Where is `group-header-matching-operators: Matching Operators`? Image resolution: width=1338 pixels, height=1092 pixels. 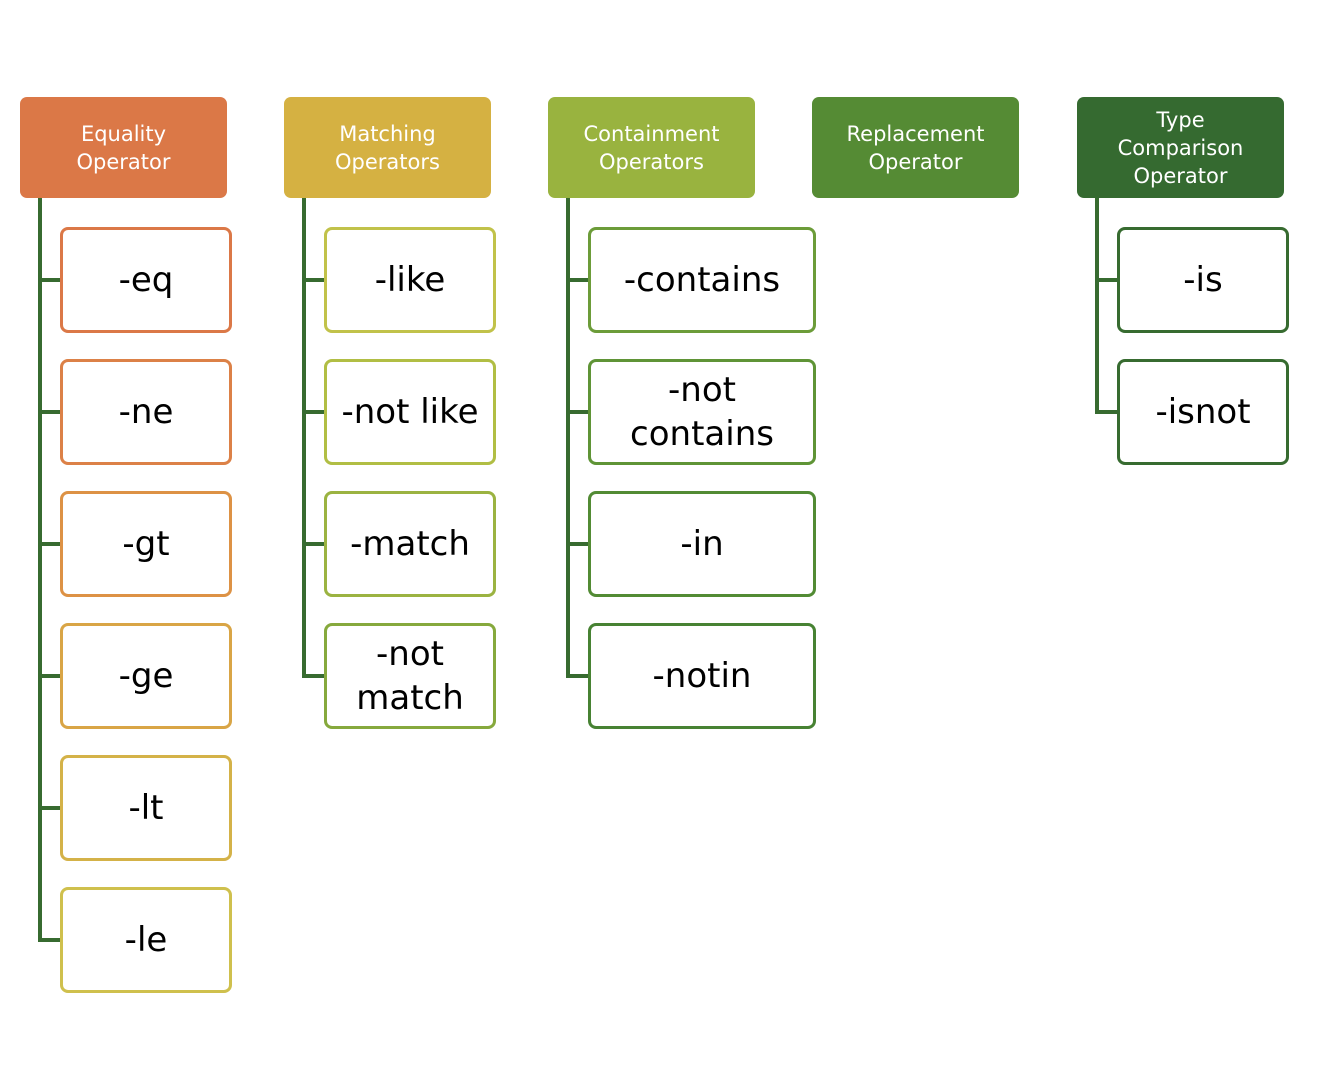 group-header-matching-operators: Matching Operators is located at coordinates (387, 147).